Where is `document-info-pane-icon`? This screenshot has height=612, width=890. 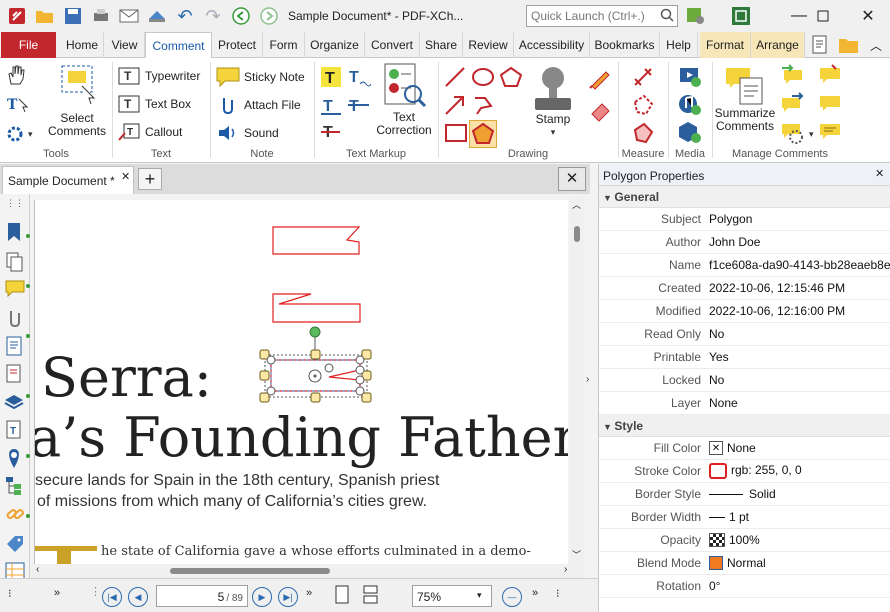
document-info-pane-icon is located at coordinates (14, 347).